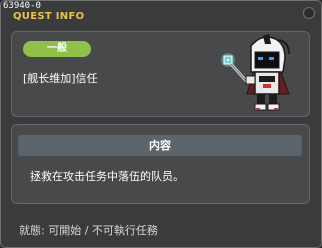 Image resolution: width=322 pixels, height=248 pixels. I want to click on close-icon, so click(309, 13).